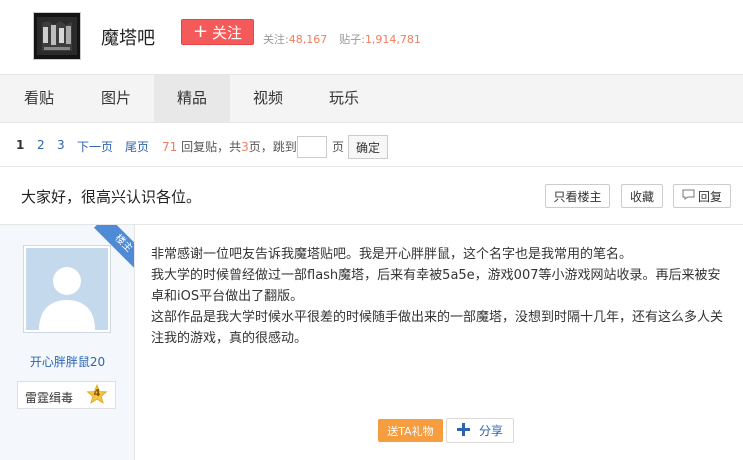 The height and width of the screenshot is (460, 743). What do you see at coordinates (490, 431) in the screenshot?
I see `share-label: 分享` at bounding box center [490, 431].